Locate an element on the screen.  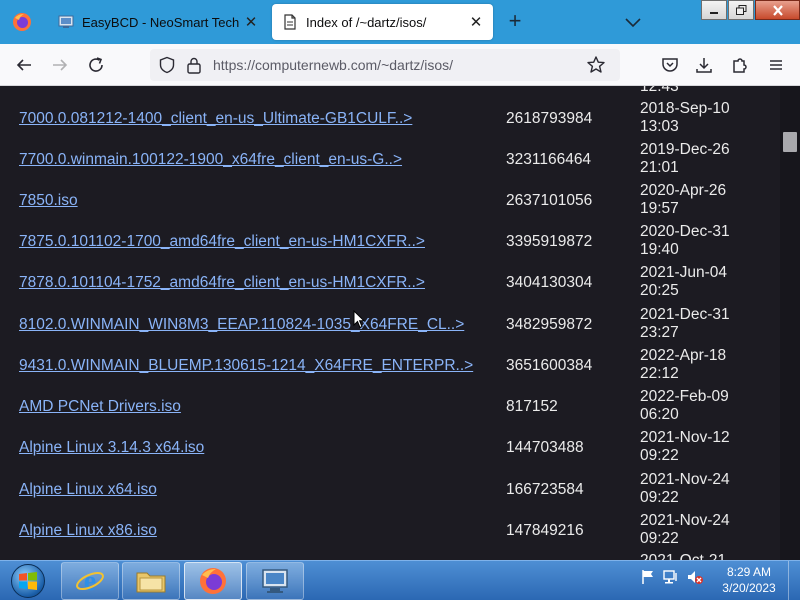
forward-arrow-icon is located at coordinates (60, 65).